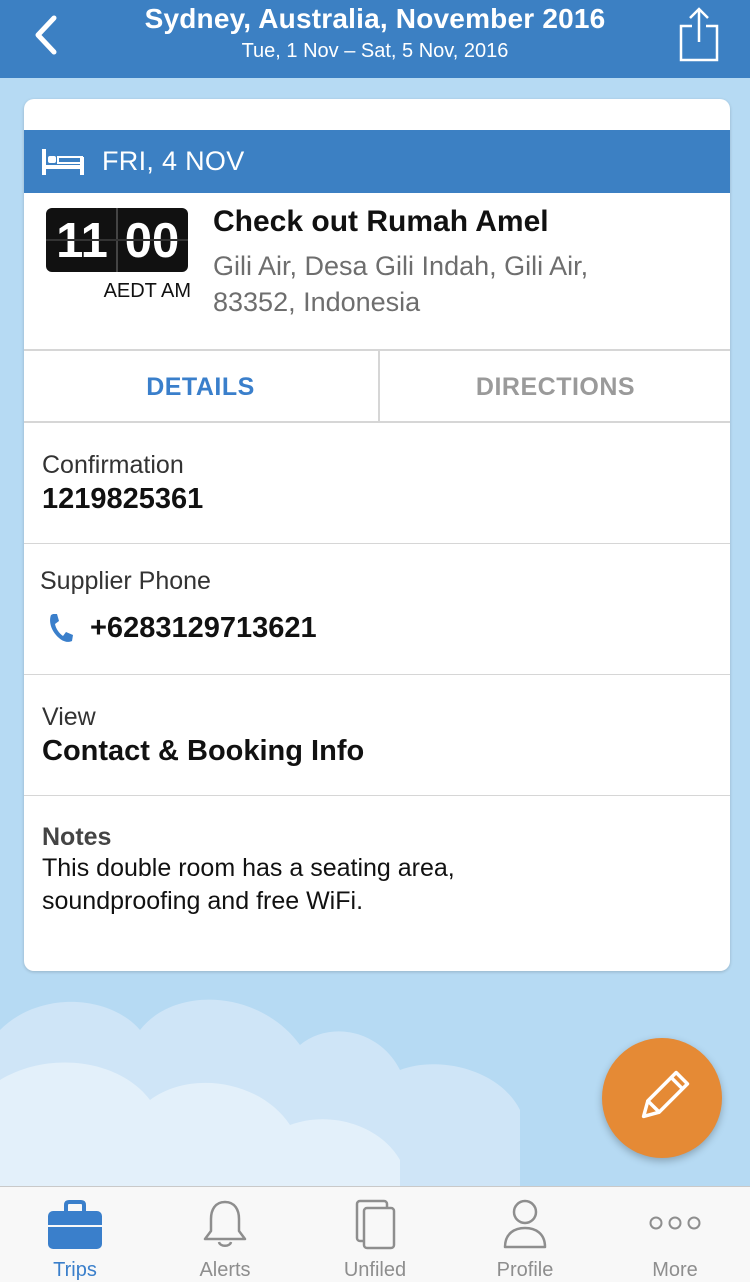 This screenshot has width=750, height=1282. Describe the element at coordinates (554, 387) in the screenshot. I see `tab-directions: DIRECTIONS` at that location.